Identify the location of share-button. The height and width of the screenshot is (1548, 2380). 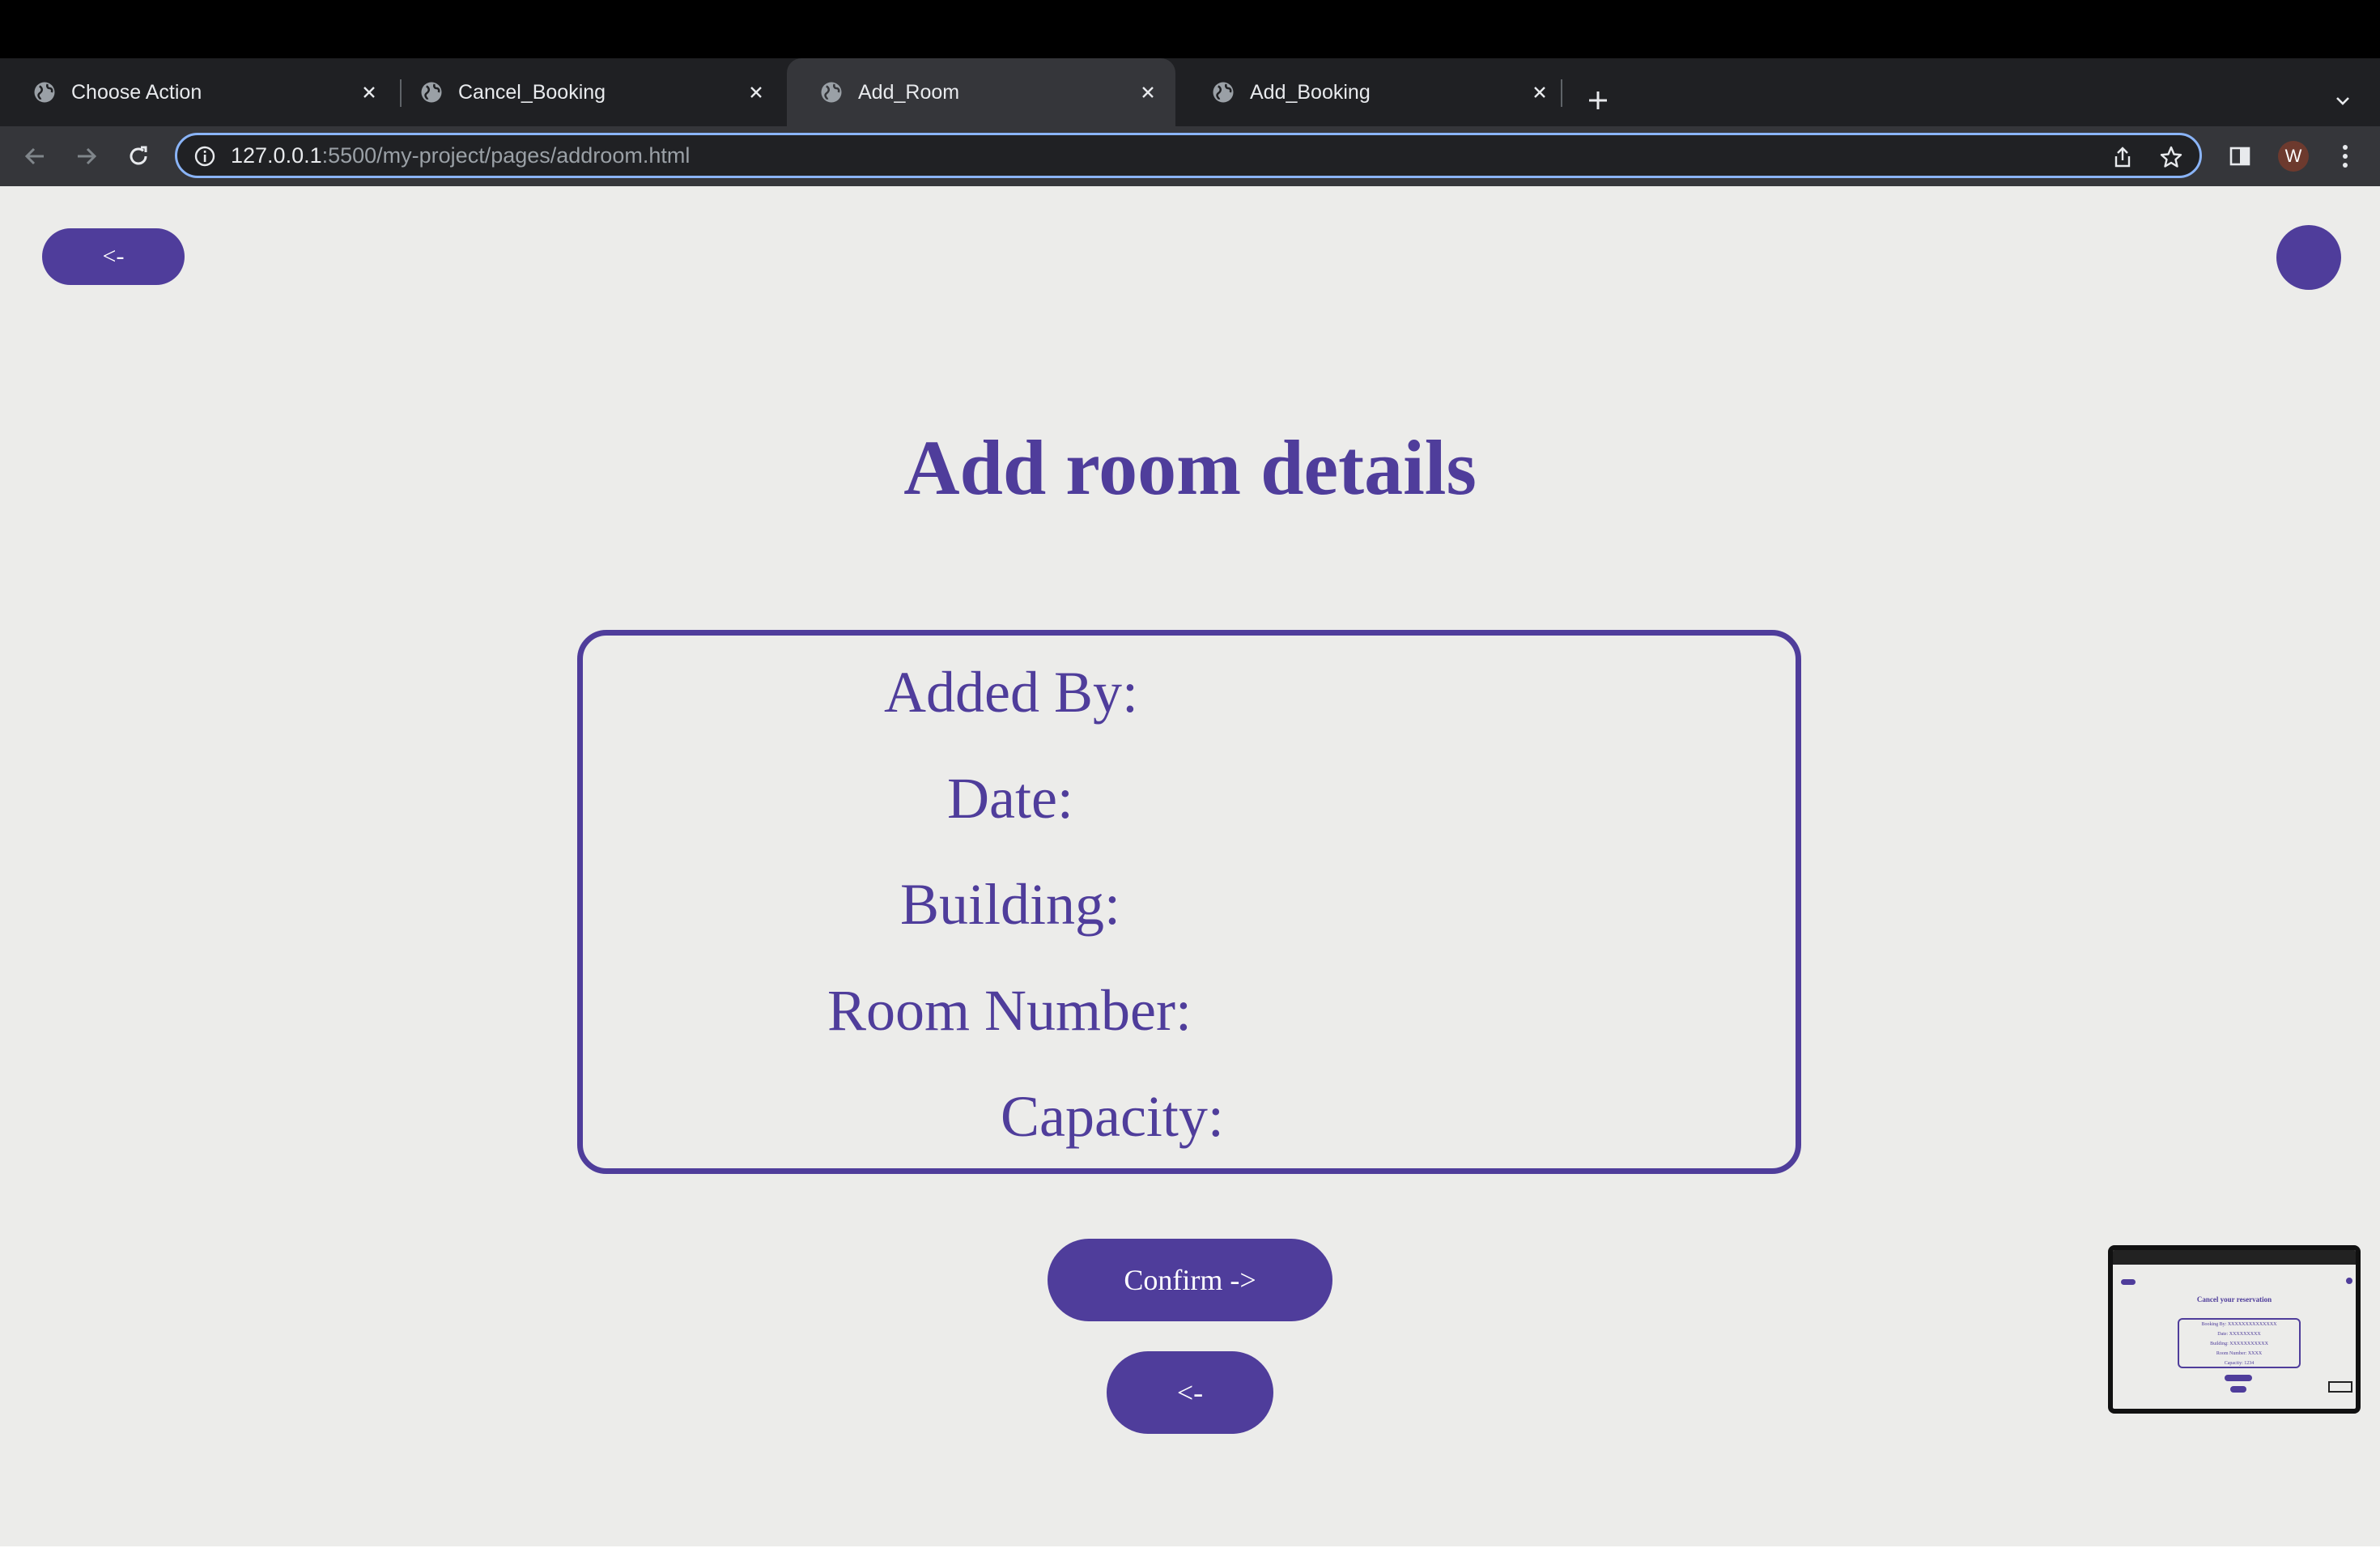
(2122, 157).